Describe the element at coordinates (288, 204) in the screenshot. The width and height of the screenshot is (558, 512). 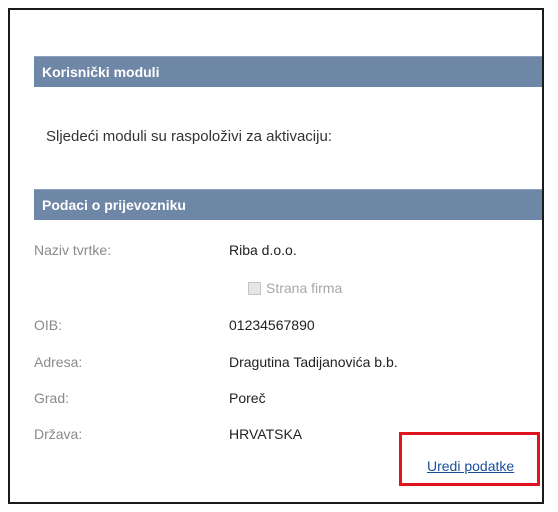
I see `carrier-section-header: Podaci o prijevozniku` at that location.